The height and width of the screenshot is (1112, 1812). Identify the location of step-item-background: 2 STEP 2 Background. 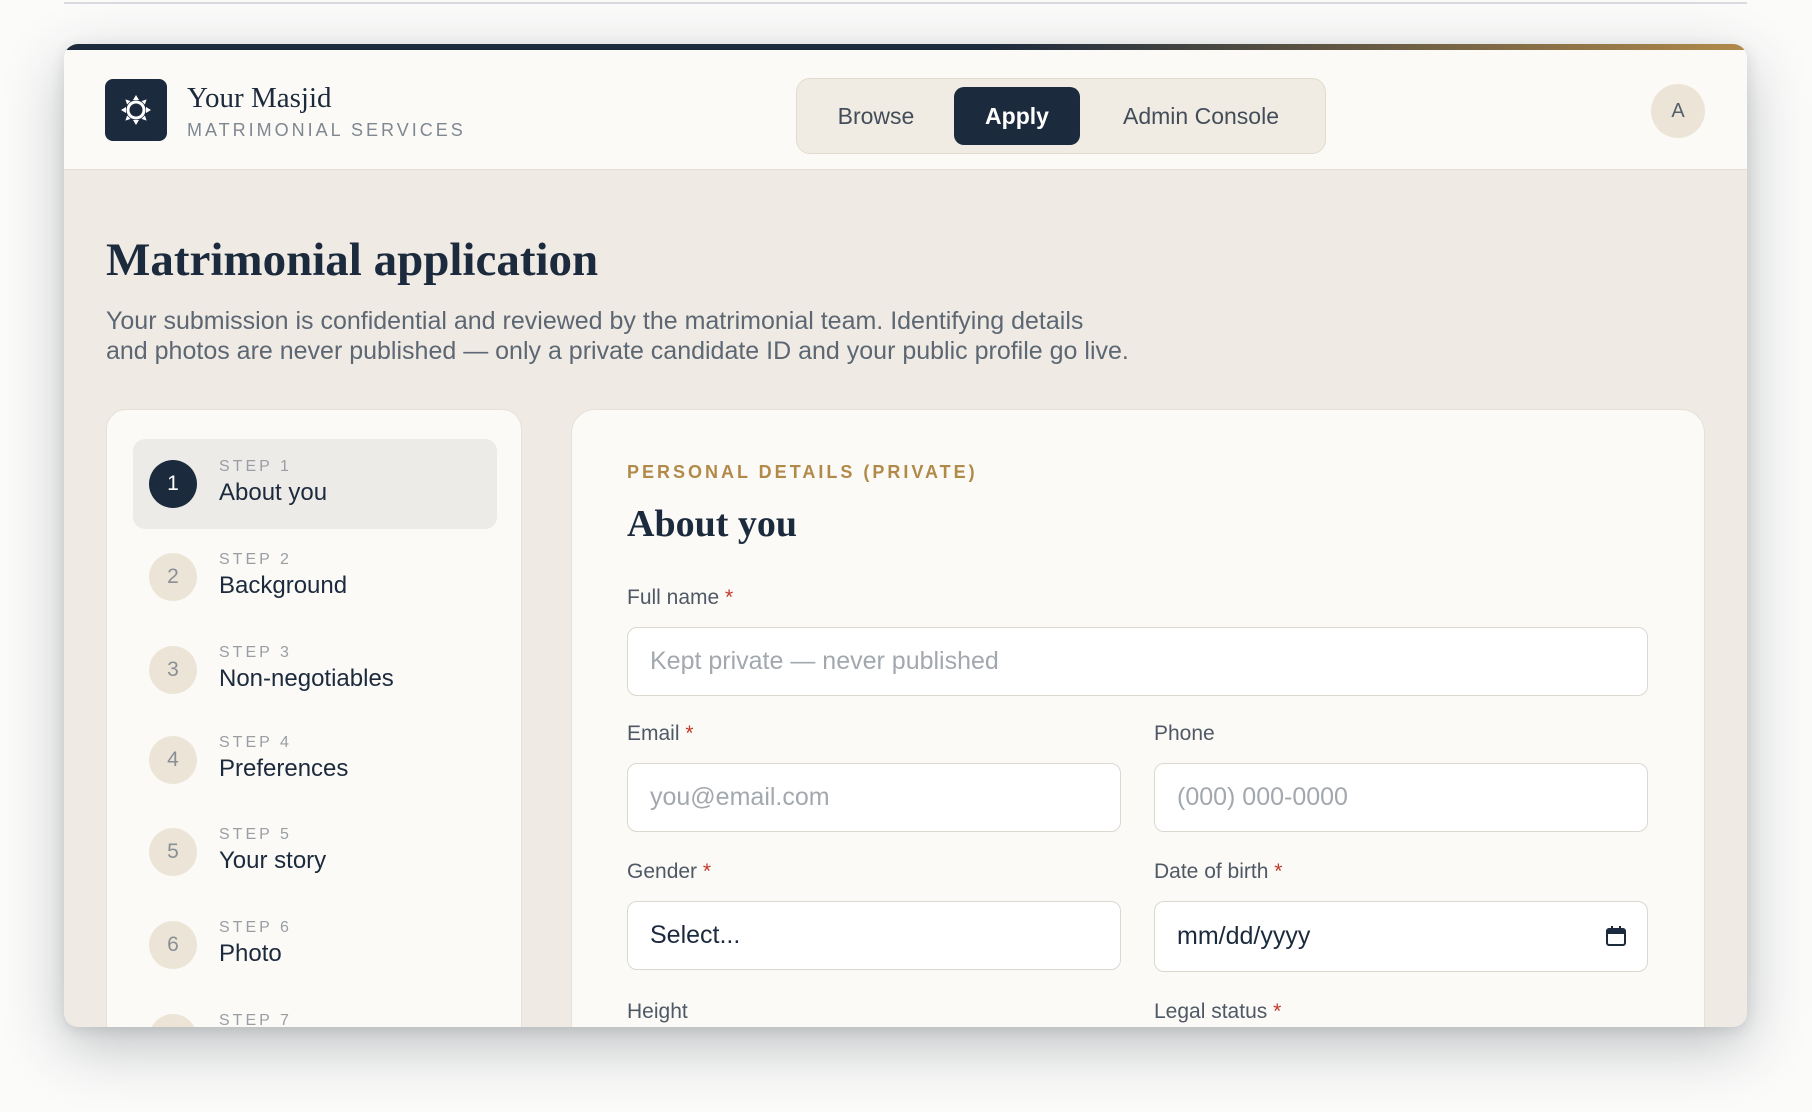
(315, 577).